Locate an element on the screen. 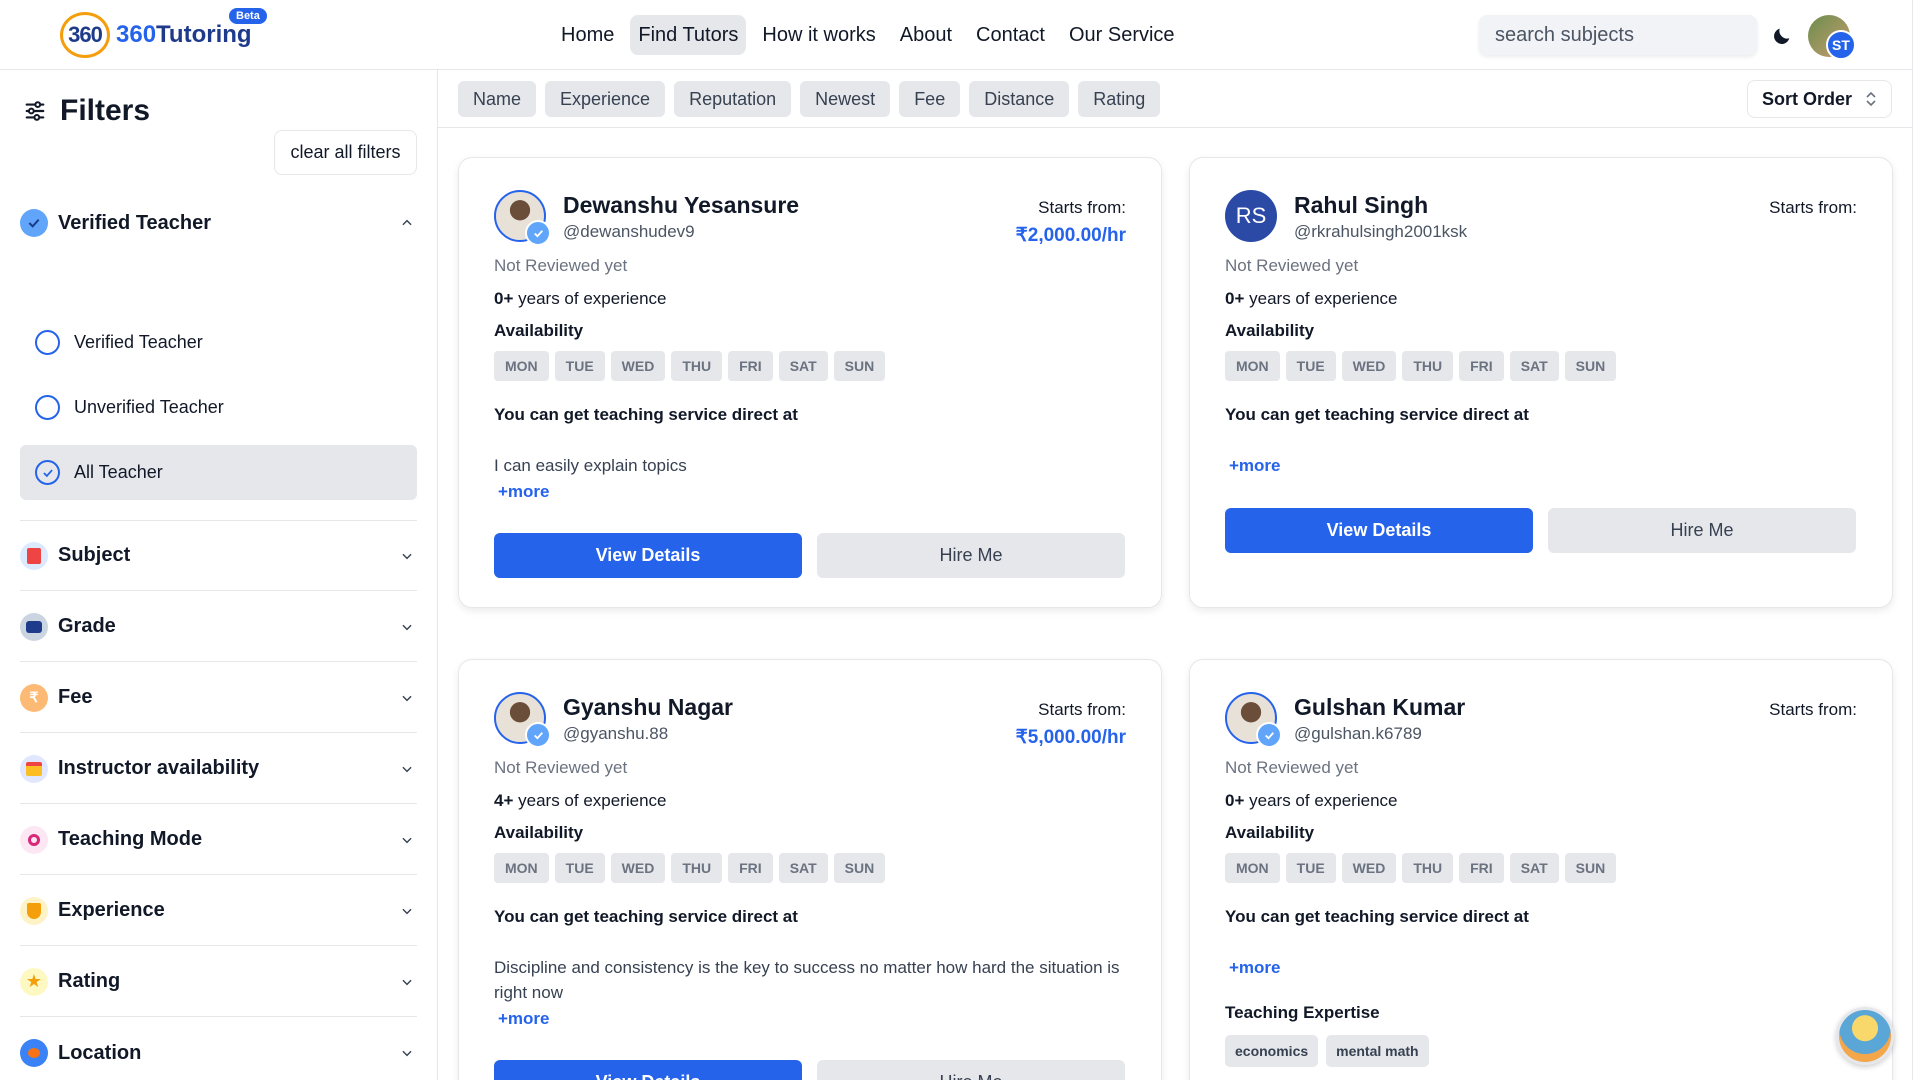 The height and width of the screenshot is (1080, 1920). sort-chip-name: Name is located at coordinates (497, 99).